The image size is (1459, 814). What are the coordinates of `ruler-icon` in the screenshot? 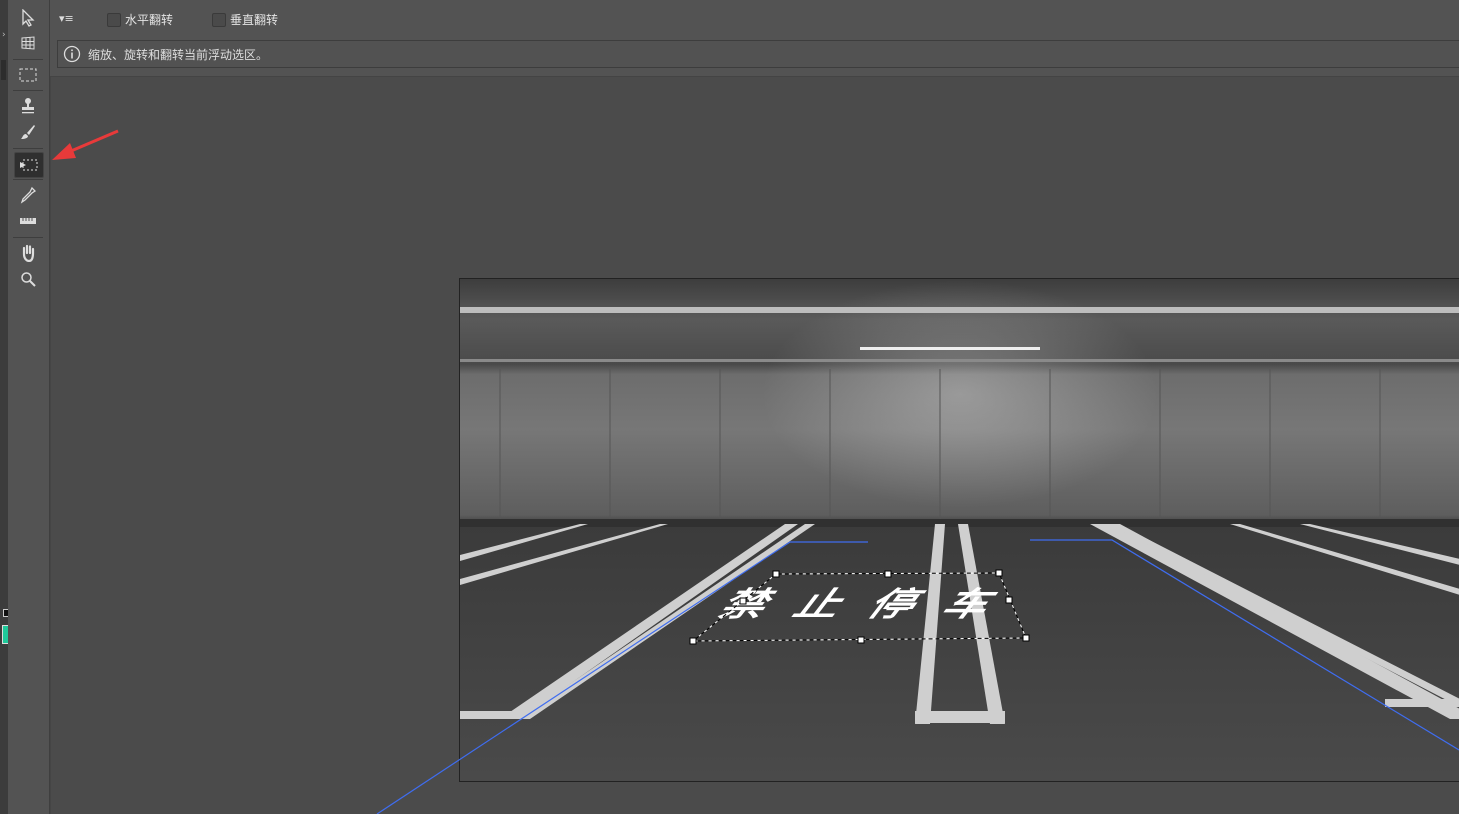 It's located at (28, 221).